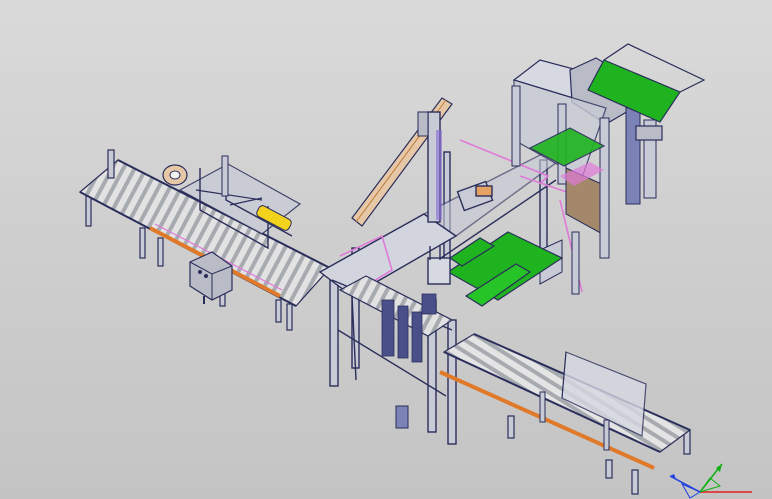 Image resolution: width=772 pixels, height=499 pixels. I want to click on lift-column, so click(429, 167).